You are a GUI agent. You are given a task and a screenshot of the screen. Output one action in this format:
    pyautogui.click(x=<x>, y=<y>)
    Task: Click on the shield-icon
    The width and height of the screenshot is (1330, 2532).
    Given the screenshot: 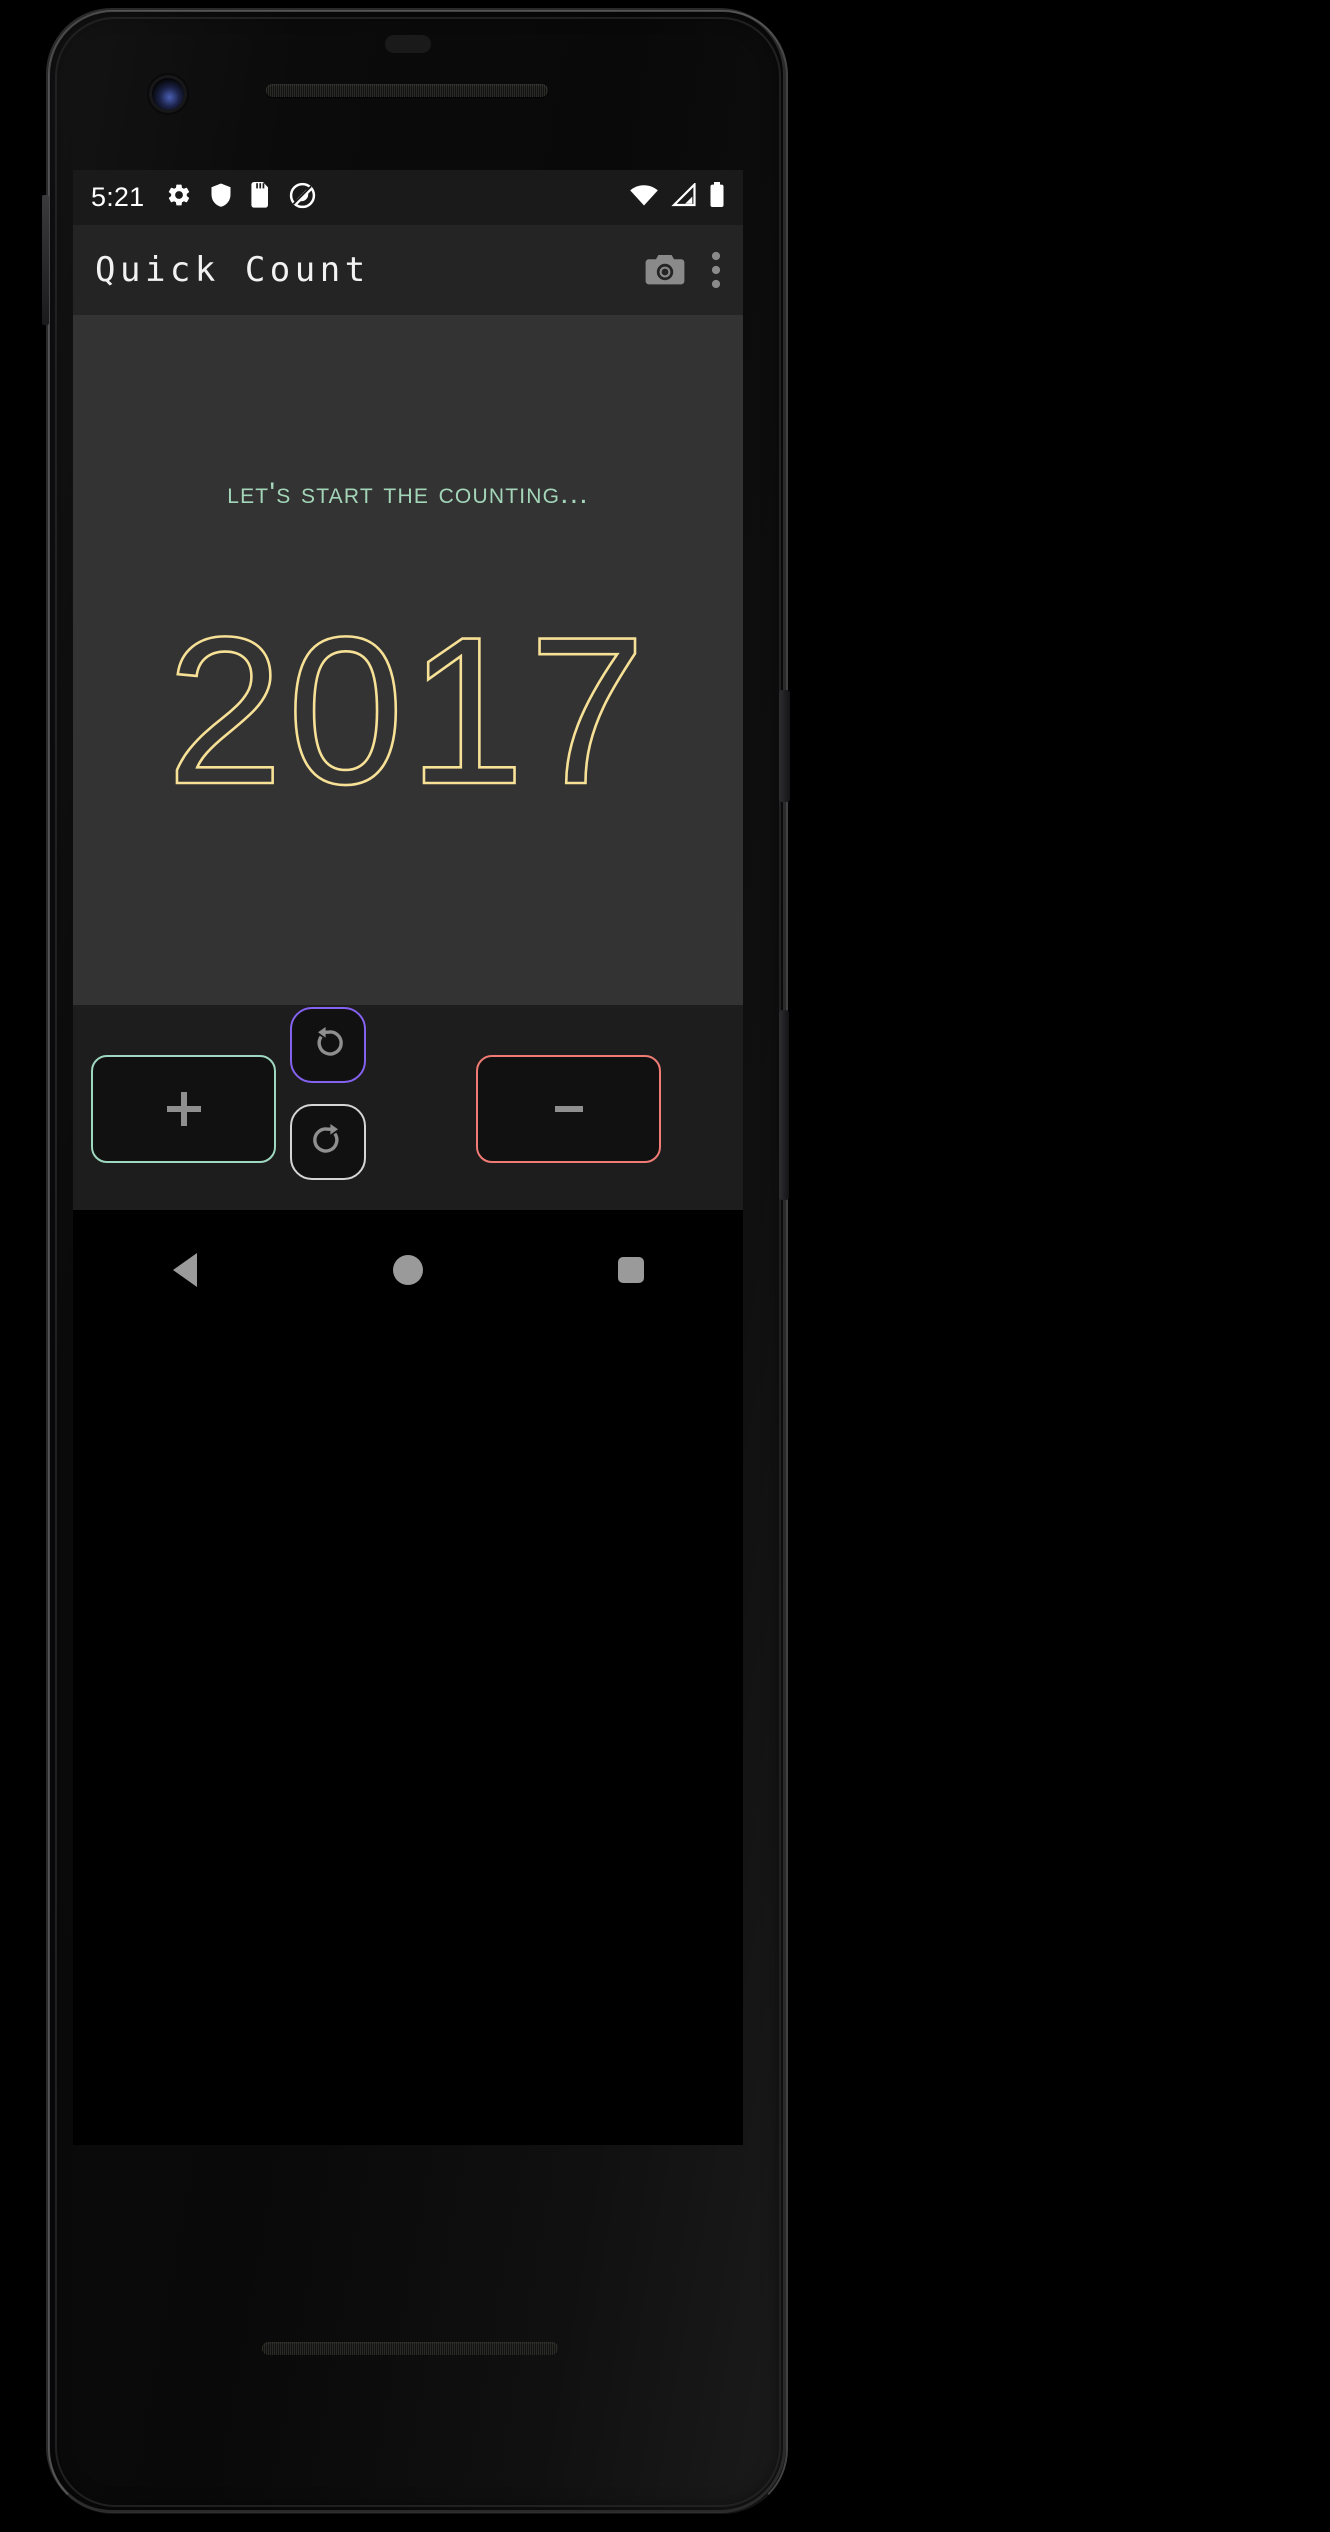 What is the action you would take?
    pyautogui.click(x=221, y=197)
    